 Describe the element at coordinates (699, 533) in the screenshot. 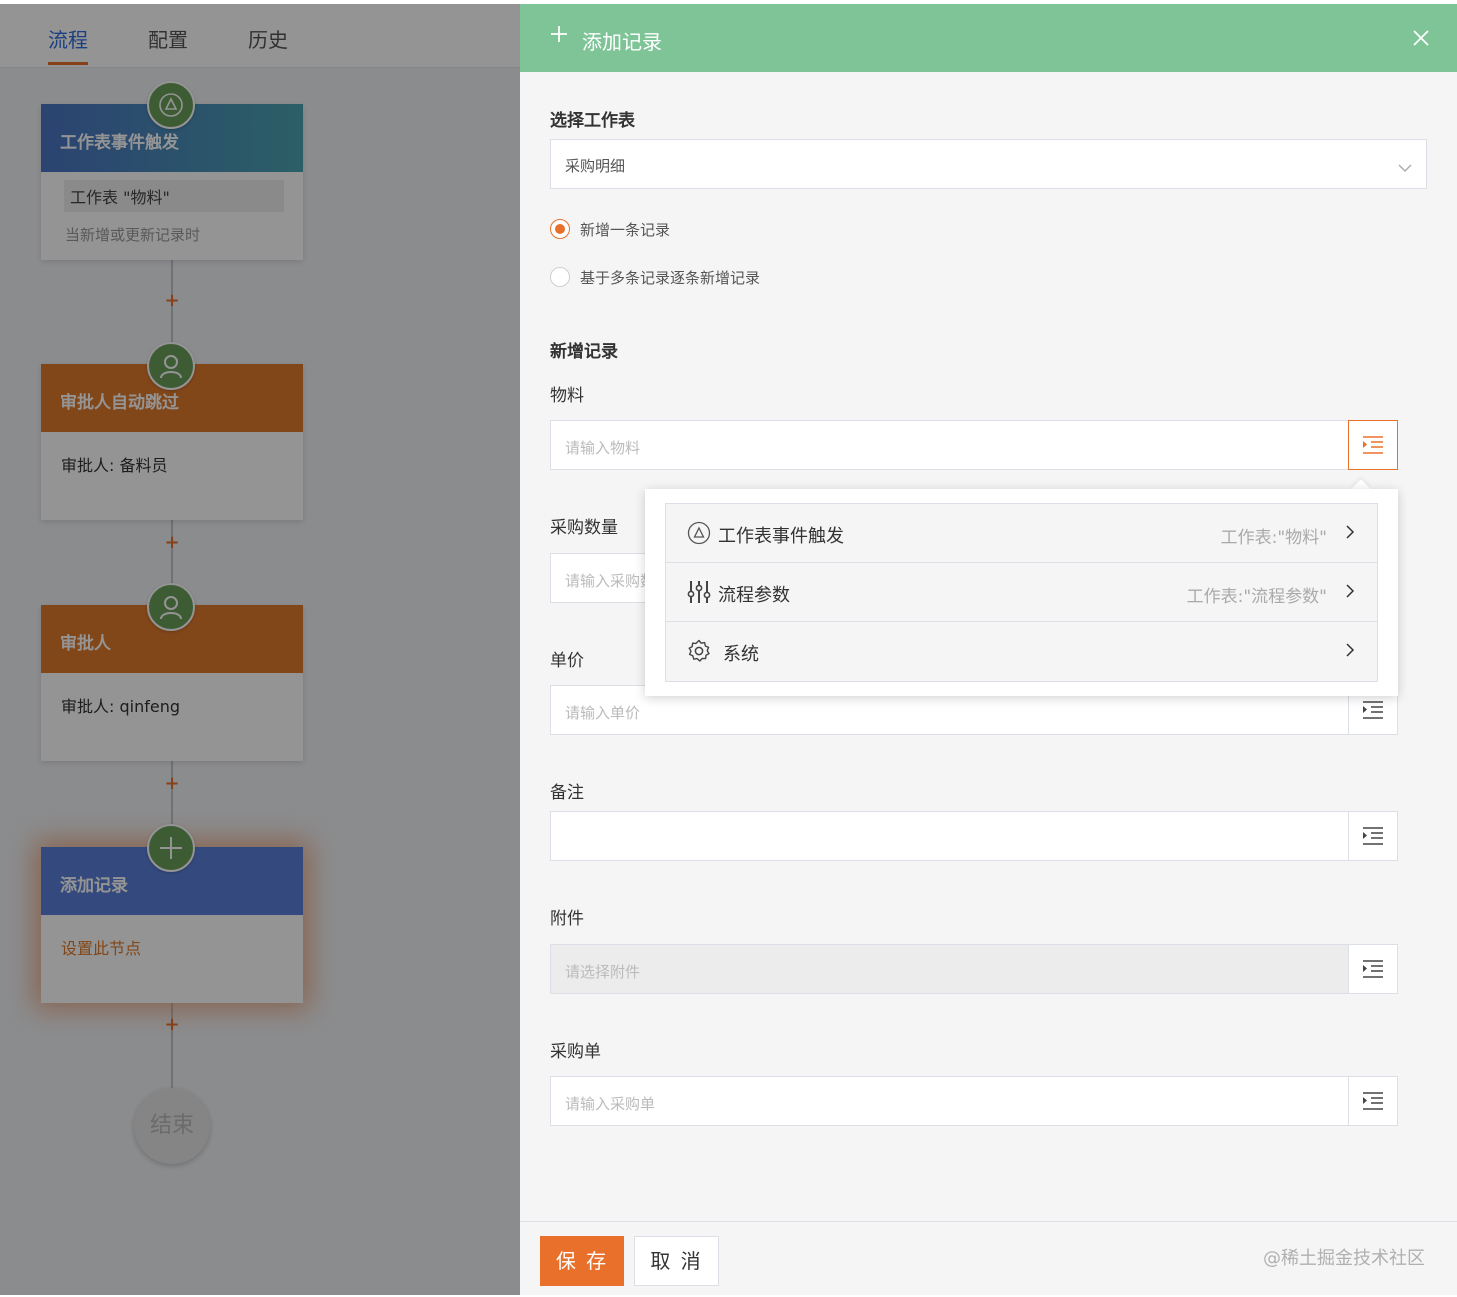

I see `triangle-circle-icon` at that location.